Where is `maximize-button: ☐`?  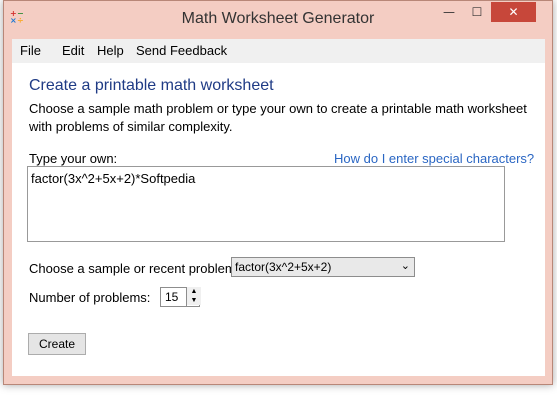 maximize-button: ☐ is located at coordinates (477, 12).